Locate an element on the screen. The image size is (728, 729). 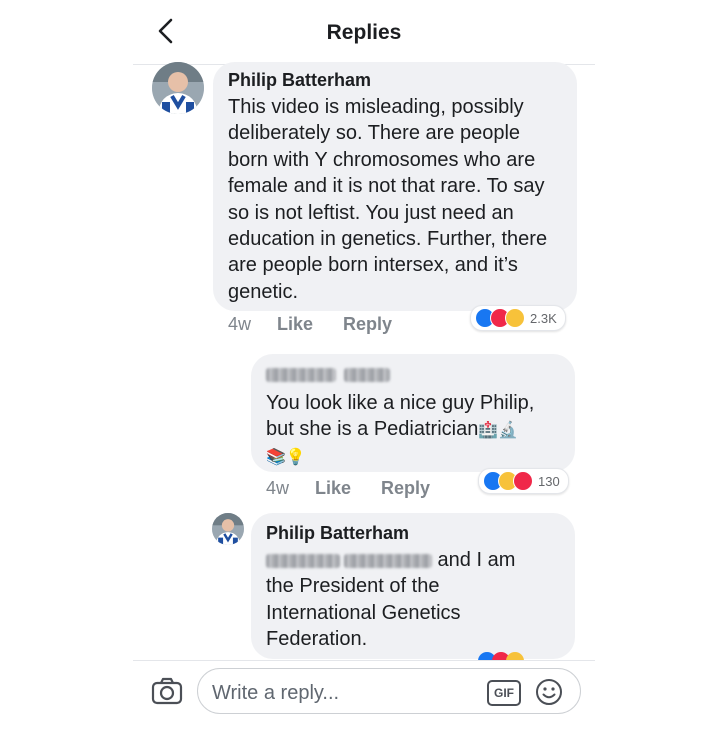
partial-reaction-icons is located at coordinates (506, 656).